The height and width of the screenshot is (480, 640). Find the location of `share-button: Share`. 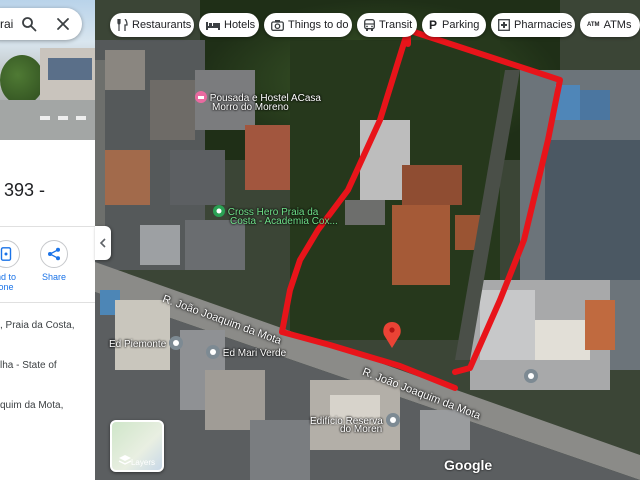

share-button: Share is located at coordinates (54, 261).